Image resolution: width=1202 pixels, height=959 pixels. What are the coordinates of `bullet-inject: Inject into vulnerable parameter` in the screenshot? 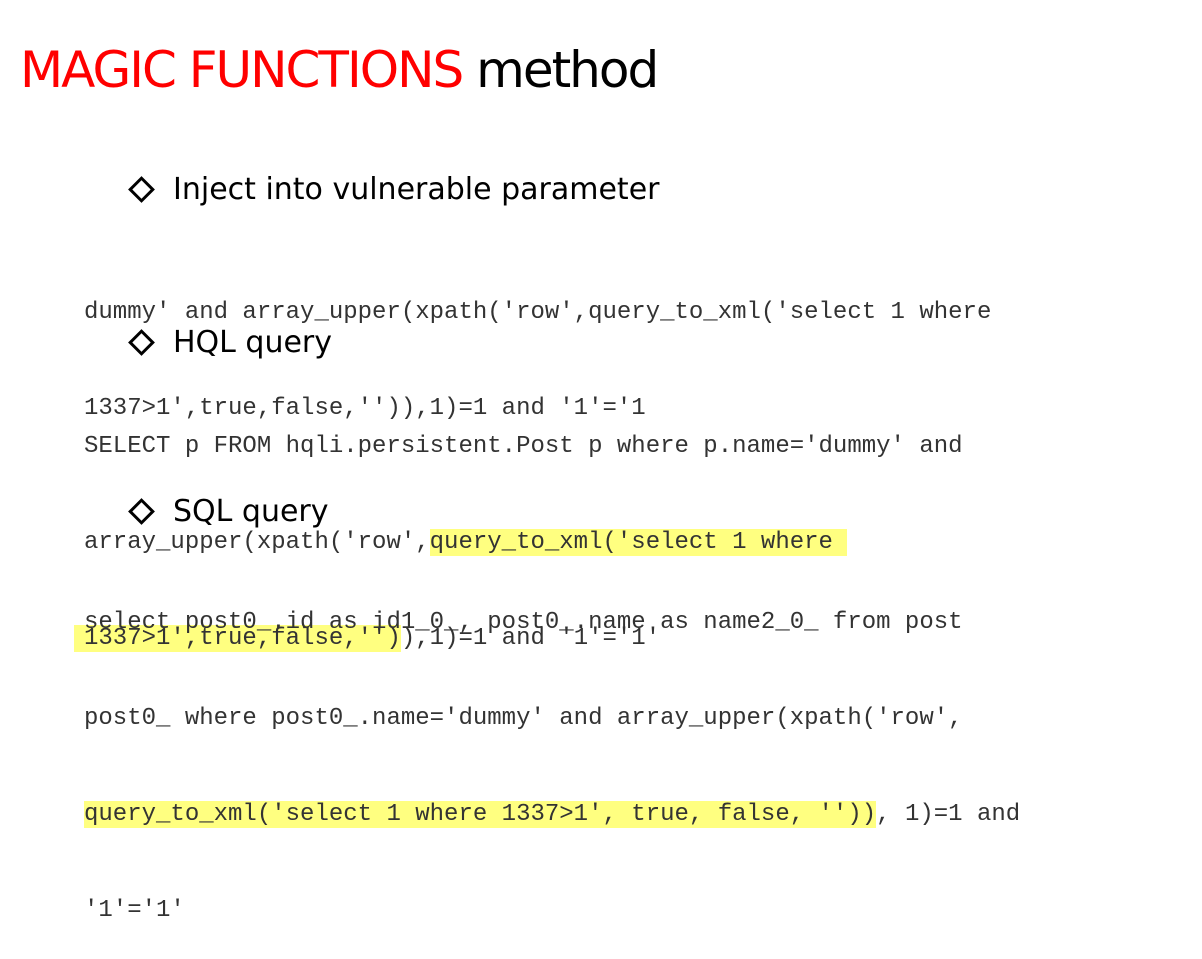 It's located at (394, 189).